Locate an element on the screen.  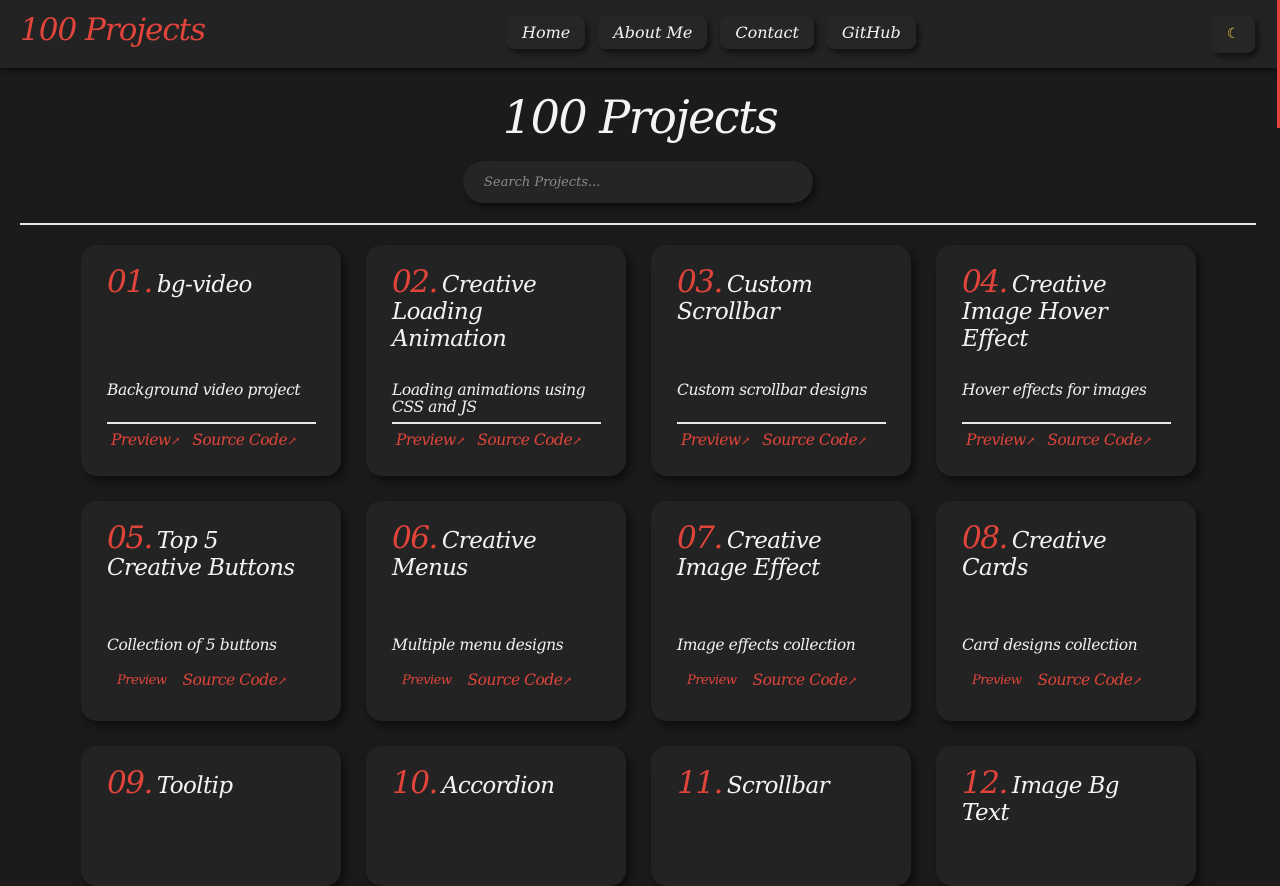
divider is located at coordinates (638, 224).